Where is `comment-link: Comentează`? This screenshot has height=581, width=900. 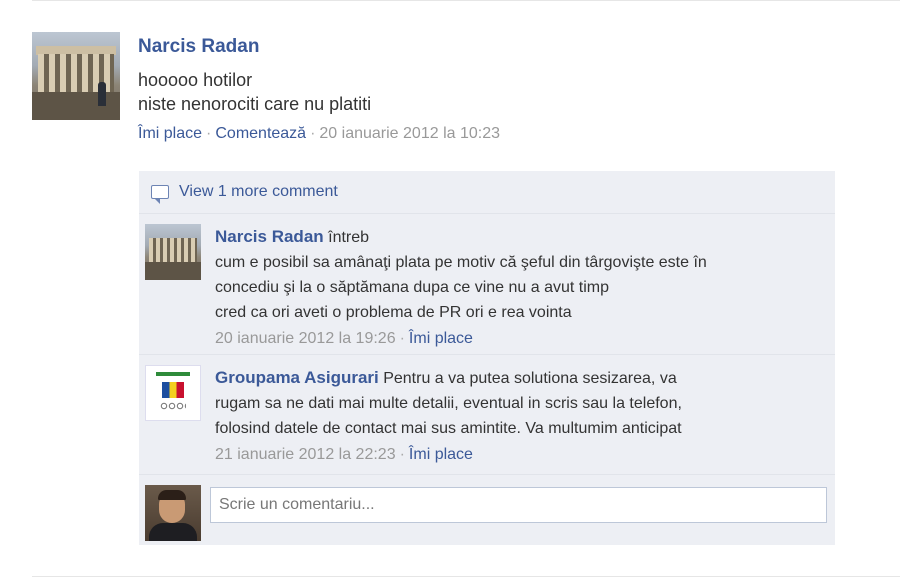 comment-link: Comentează is located at coordinates (260, 133).